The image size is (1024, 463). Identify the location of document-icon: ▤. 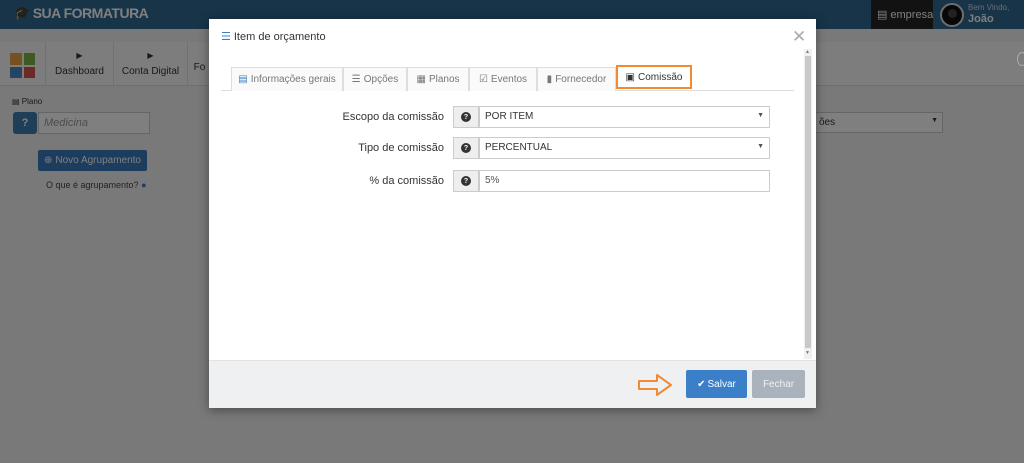
(243, 79).